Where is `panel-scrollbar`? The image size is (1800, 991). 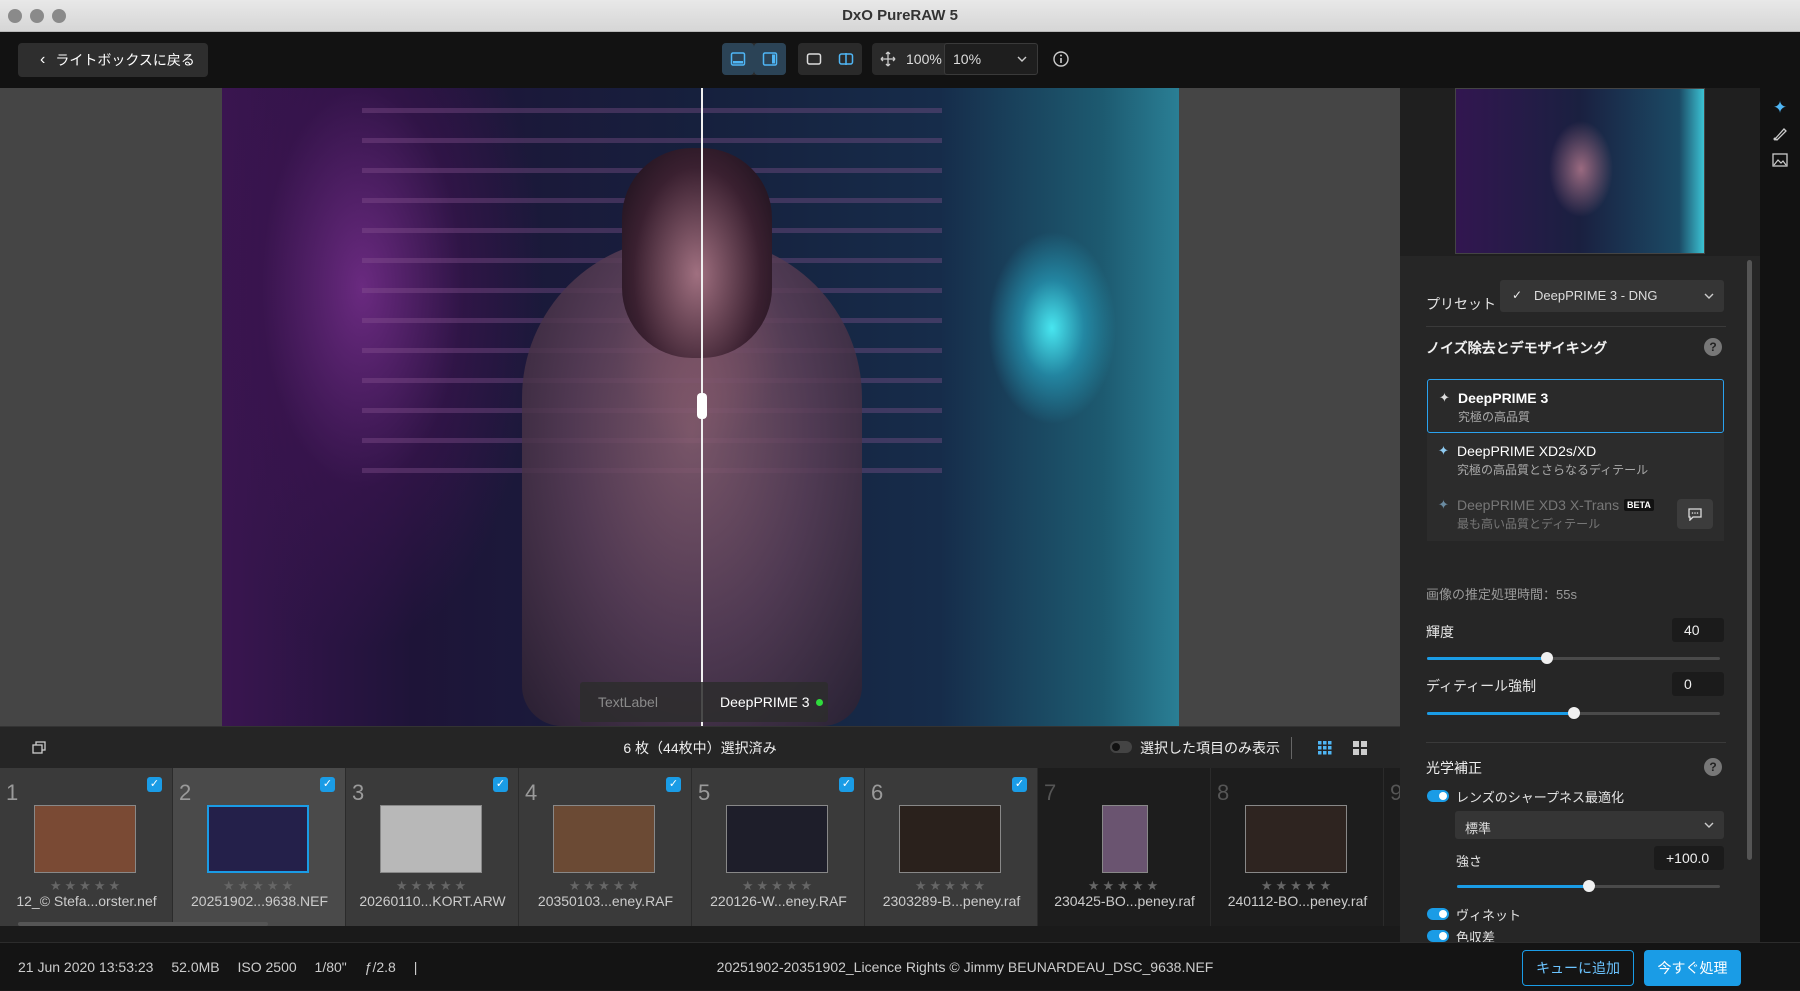 panel-scrollbar is located at coordinates (1749, 560).